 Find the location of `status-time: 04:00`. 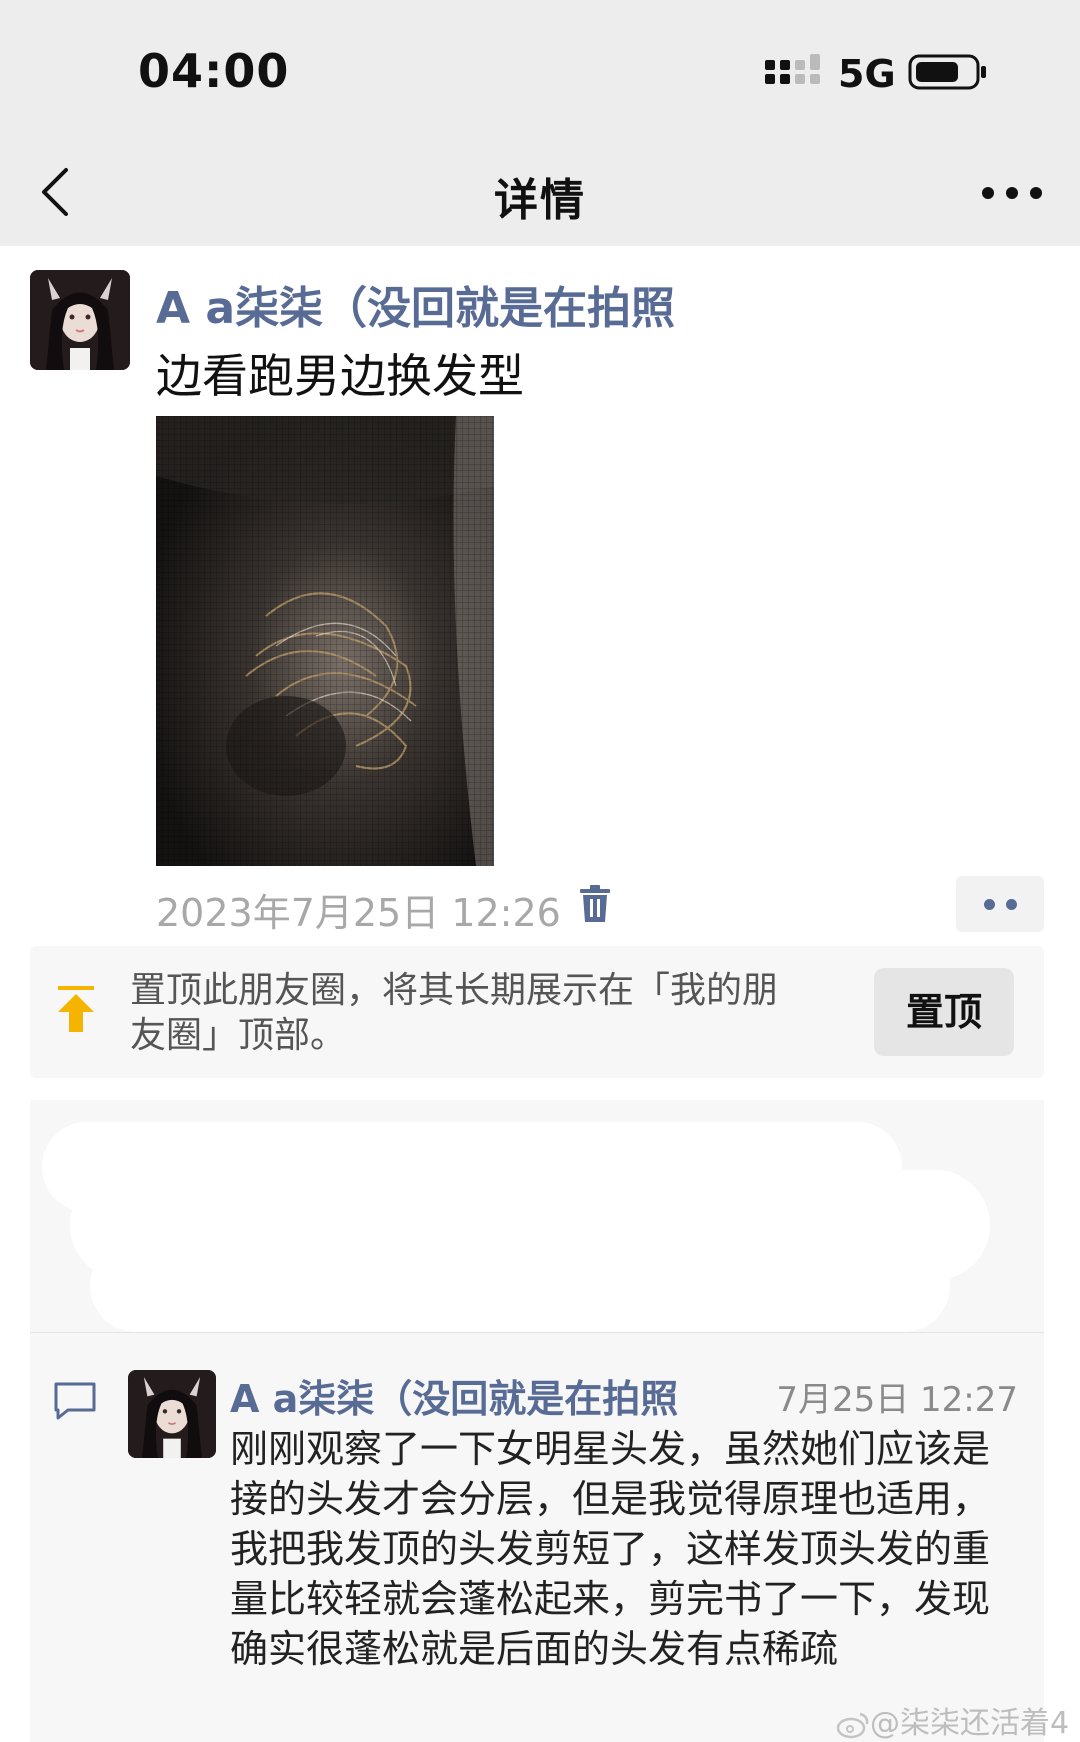

status-time: 04:00 is located at coordinates (214, 71).